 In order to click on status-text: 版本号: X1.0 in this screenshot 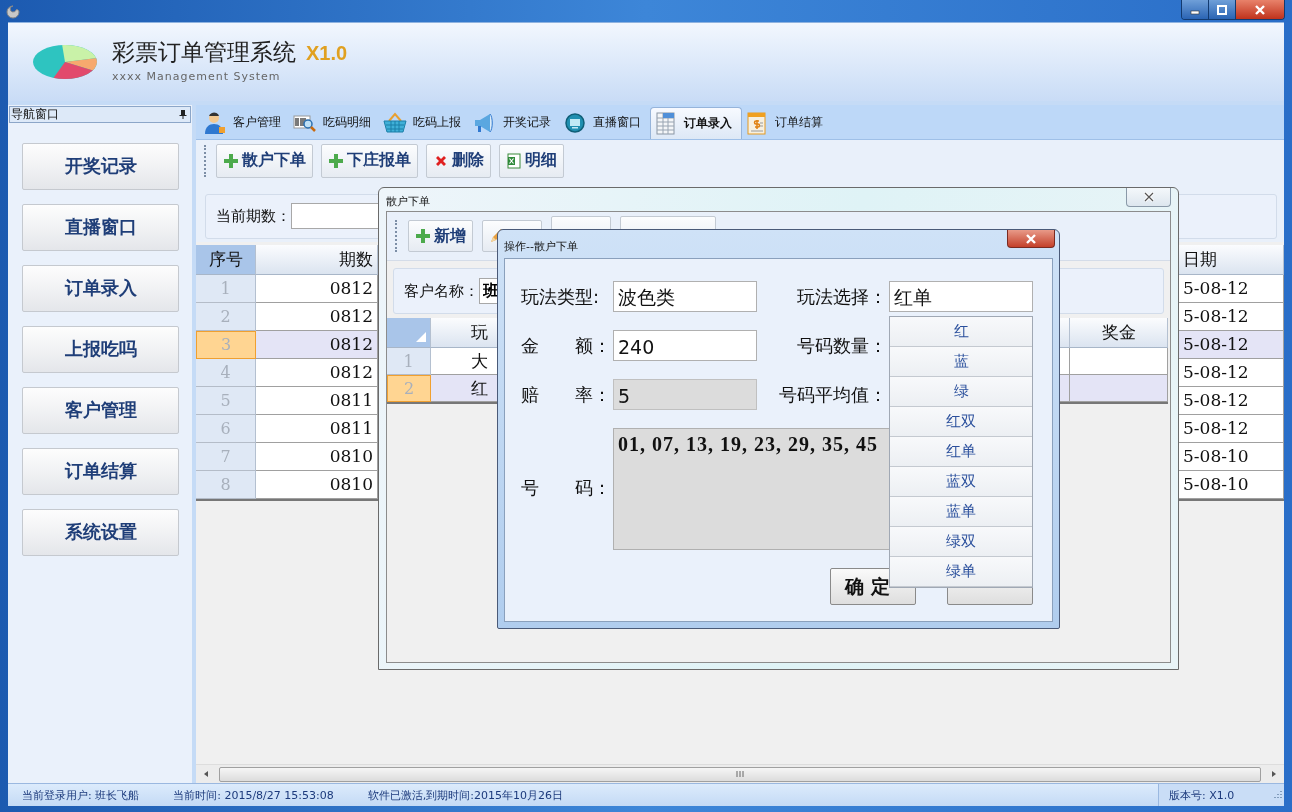, I will do `click(1202, 795)`.